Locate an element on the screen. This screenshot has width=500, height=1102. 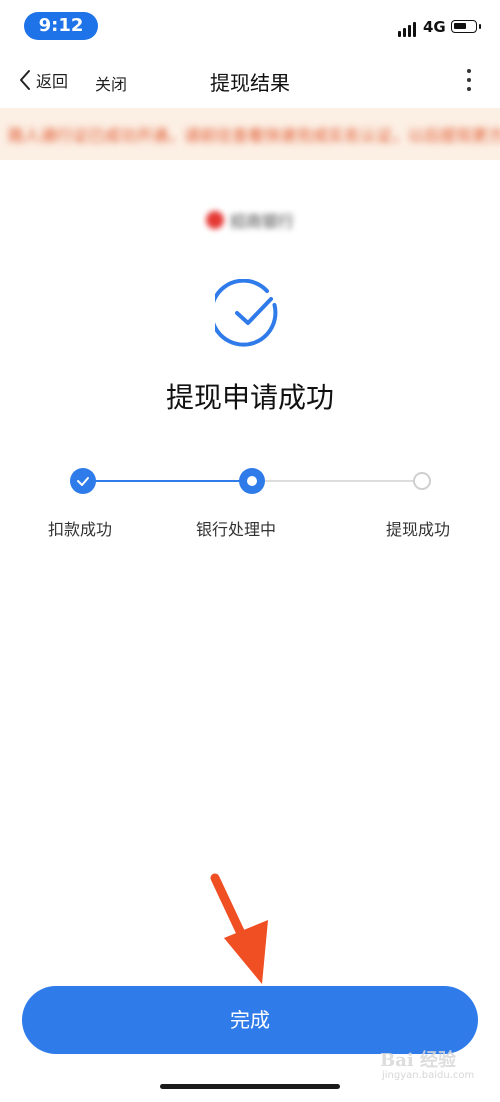
watermark-main: Bai 经验 is located at coordinates (418, 1060).